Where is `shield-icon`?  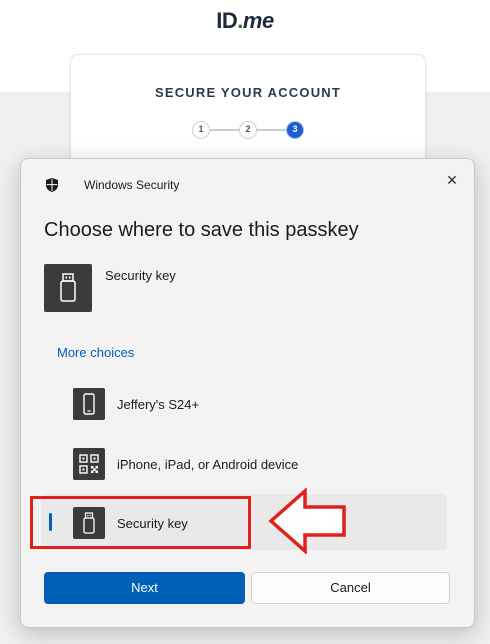 shield-icon is located at coordinates (52, 185).